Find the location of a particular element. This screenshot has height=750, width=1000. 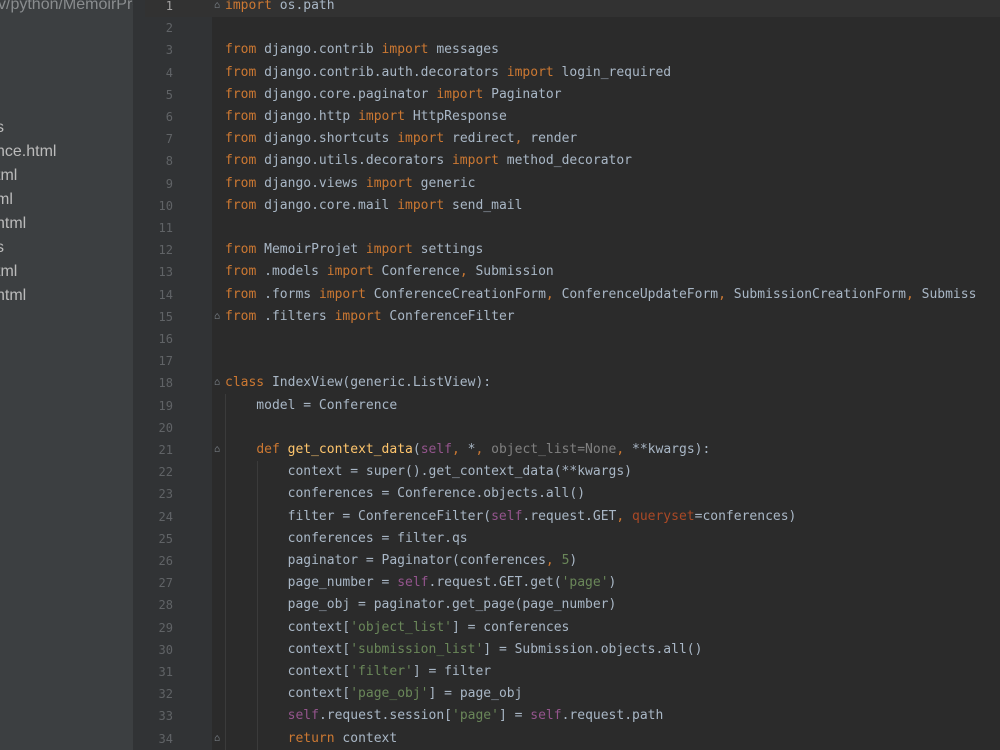

code-token: .request.GET is located at coordinates (569, 516).